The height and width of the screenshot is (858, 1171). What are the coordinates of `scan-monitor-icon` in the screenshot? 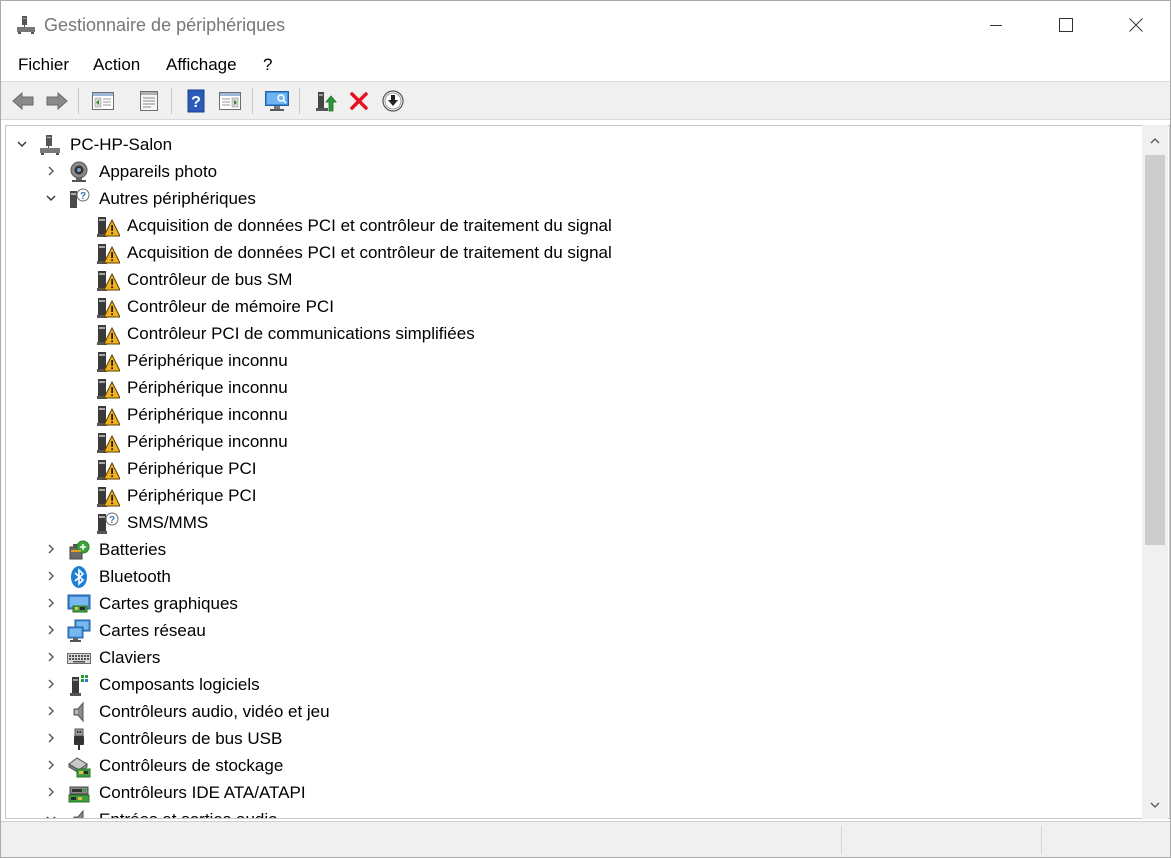 It's located at (277, 101).